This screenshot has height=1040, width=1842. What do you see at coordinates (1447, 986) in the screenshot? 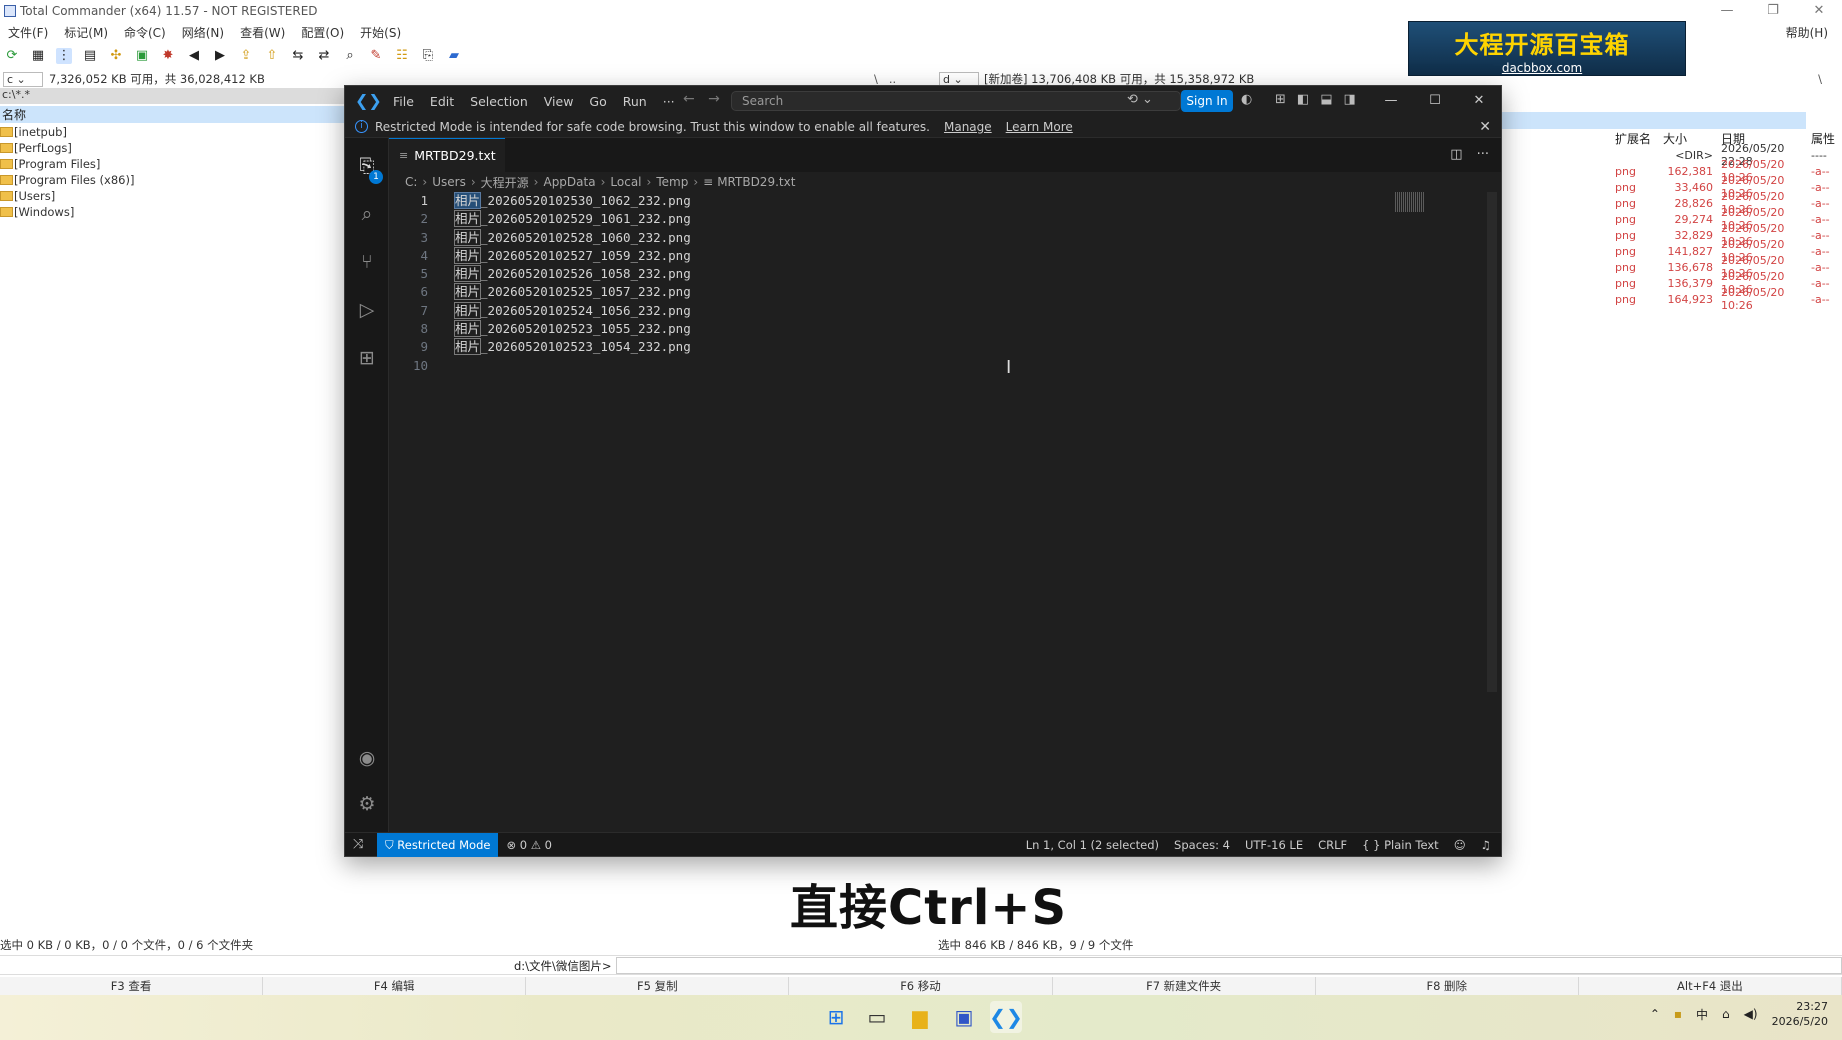
I see `f8-delete-button: F8 删除` at bounding box center [1447, 986].